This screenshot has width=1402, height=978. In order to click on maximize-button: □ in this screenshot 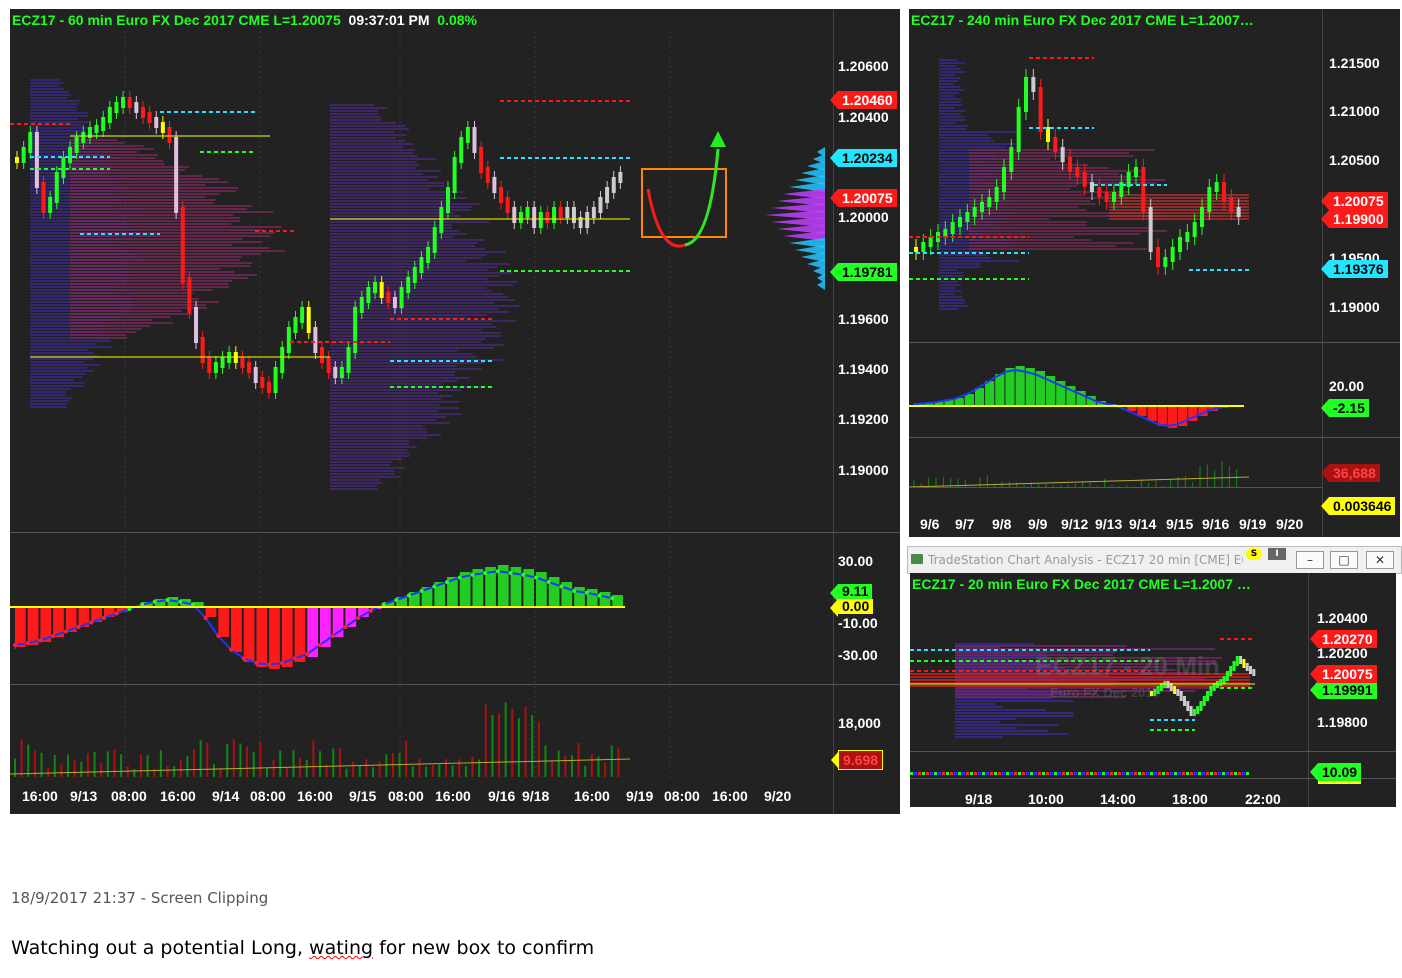, I will do `click(1344, 560)`.